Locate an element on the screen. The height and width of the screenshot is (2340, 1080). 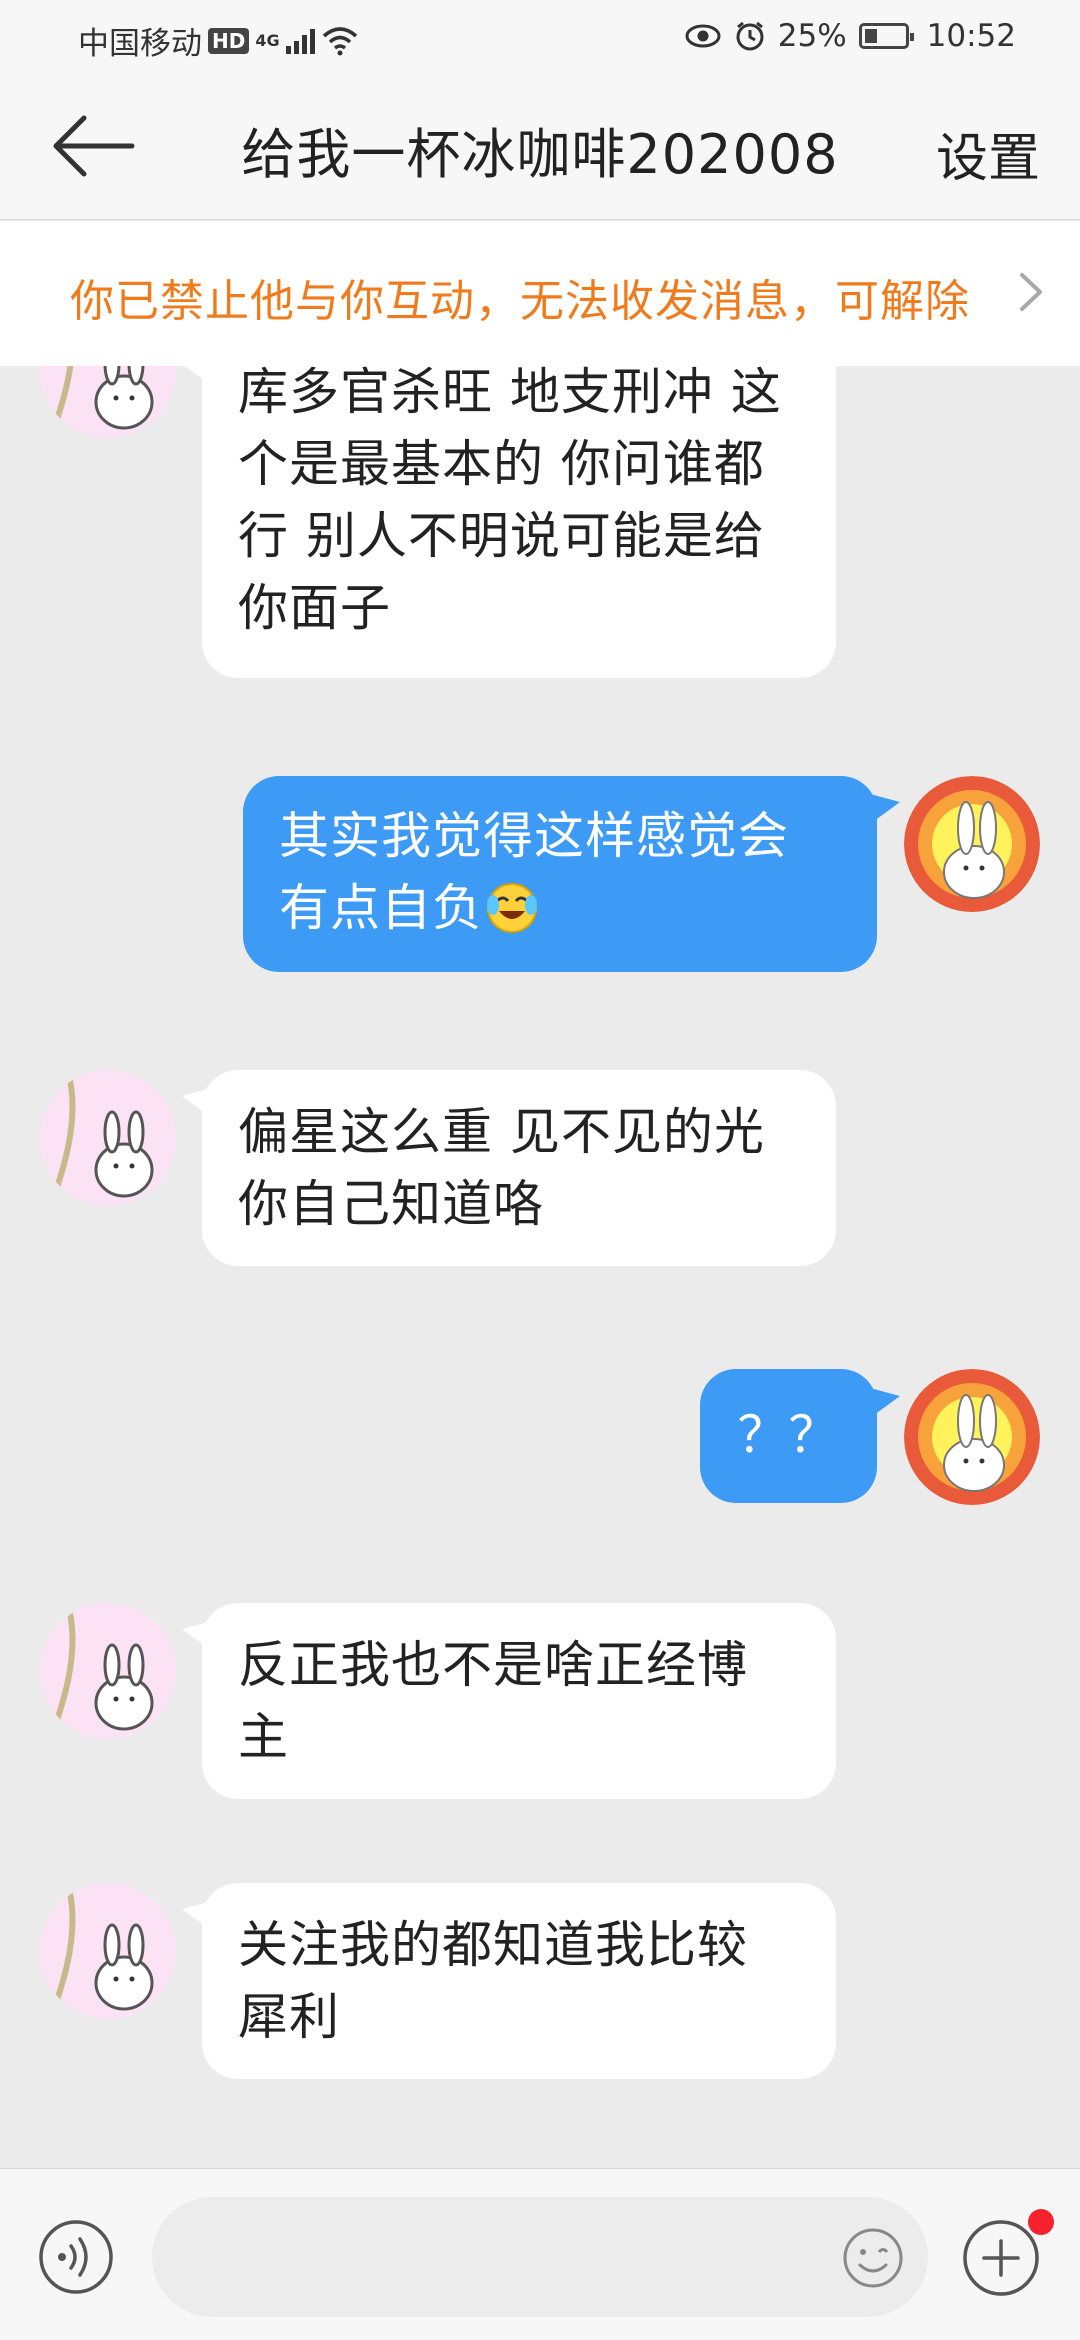
network-type: 4G is located at coordinates (267, 40).